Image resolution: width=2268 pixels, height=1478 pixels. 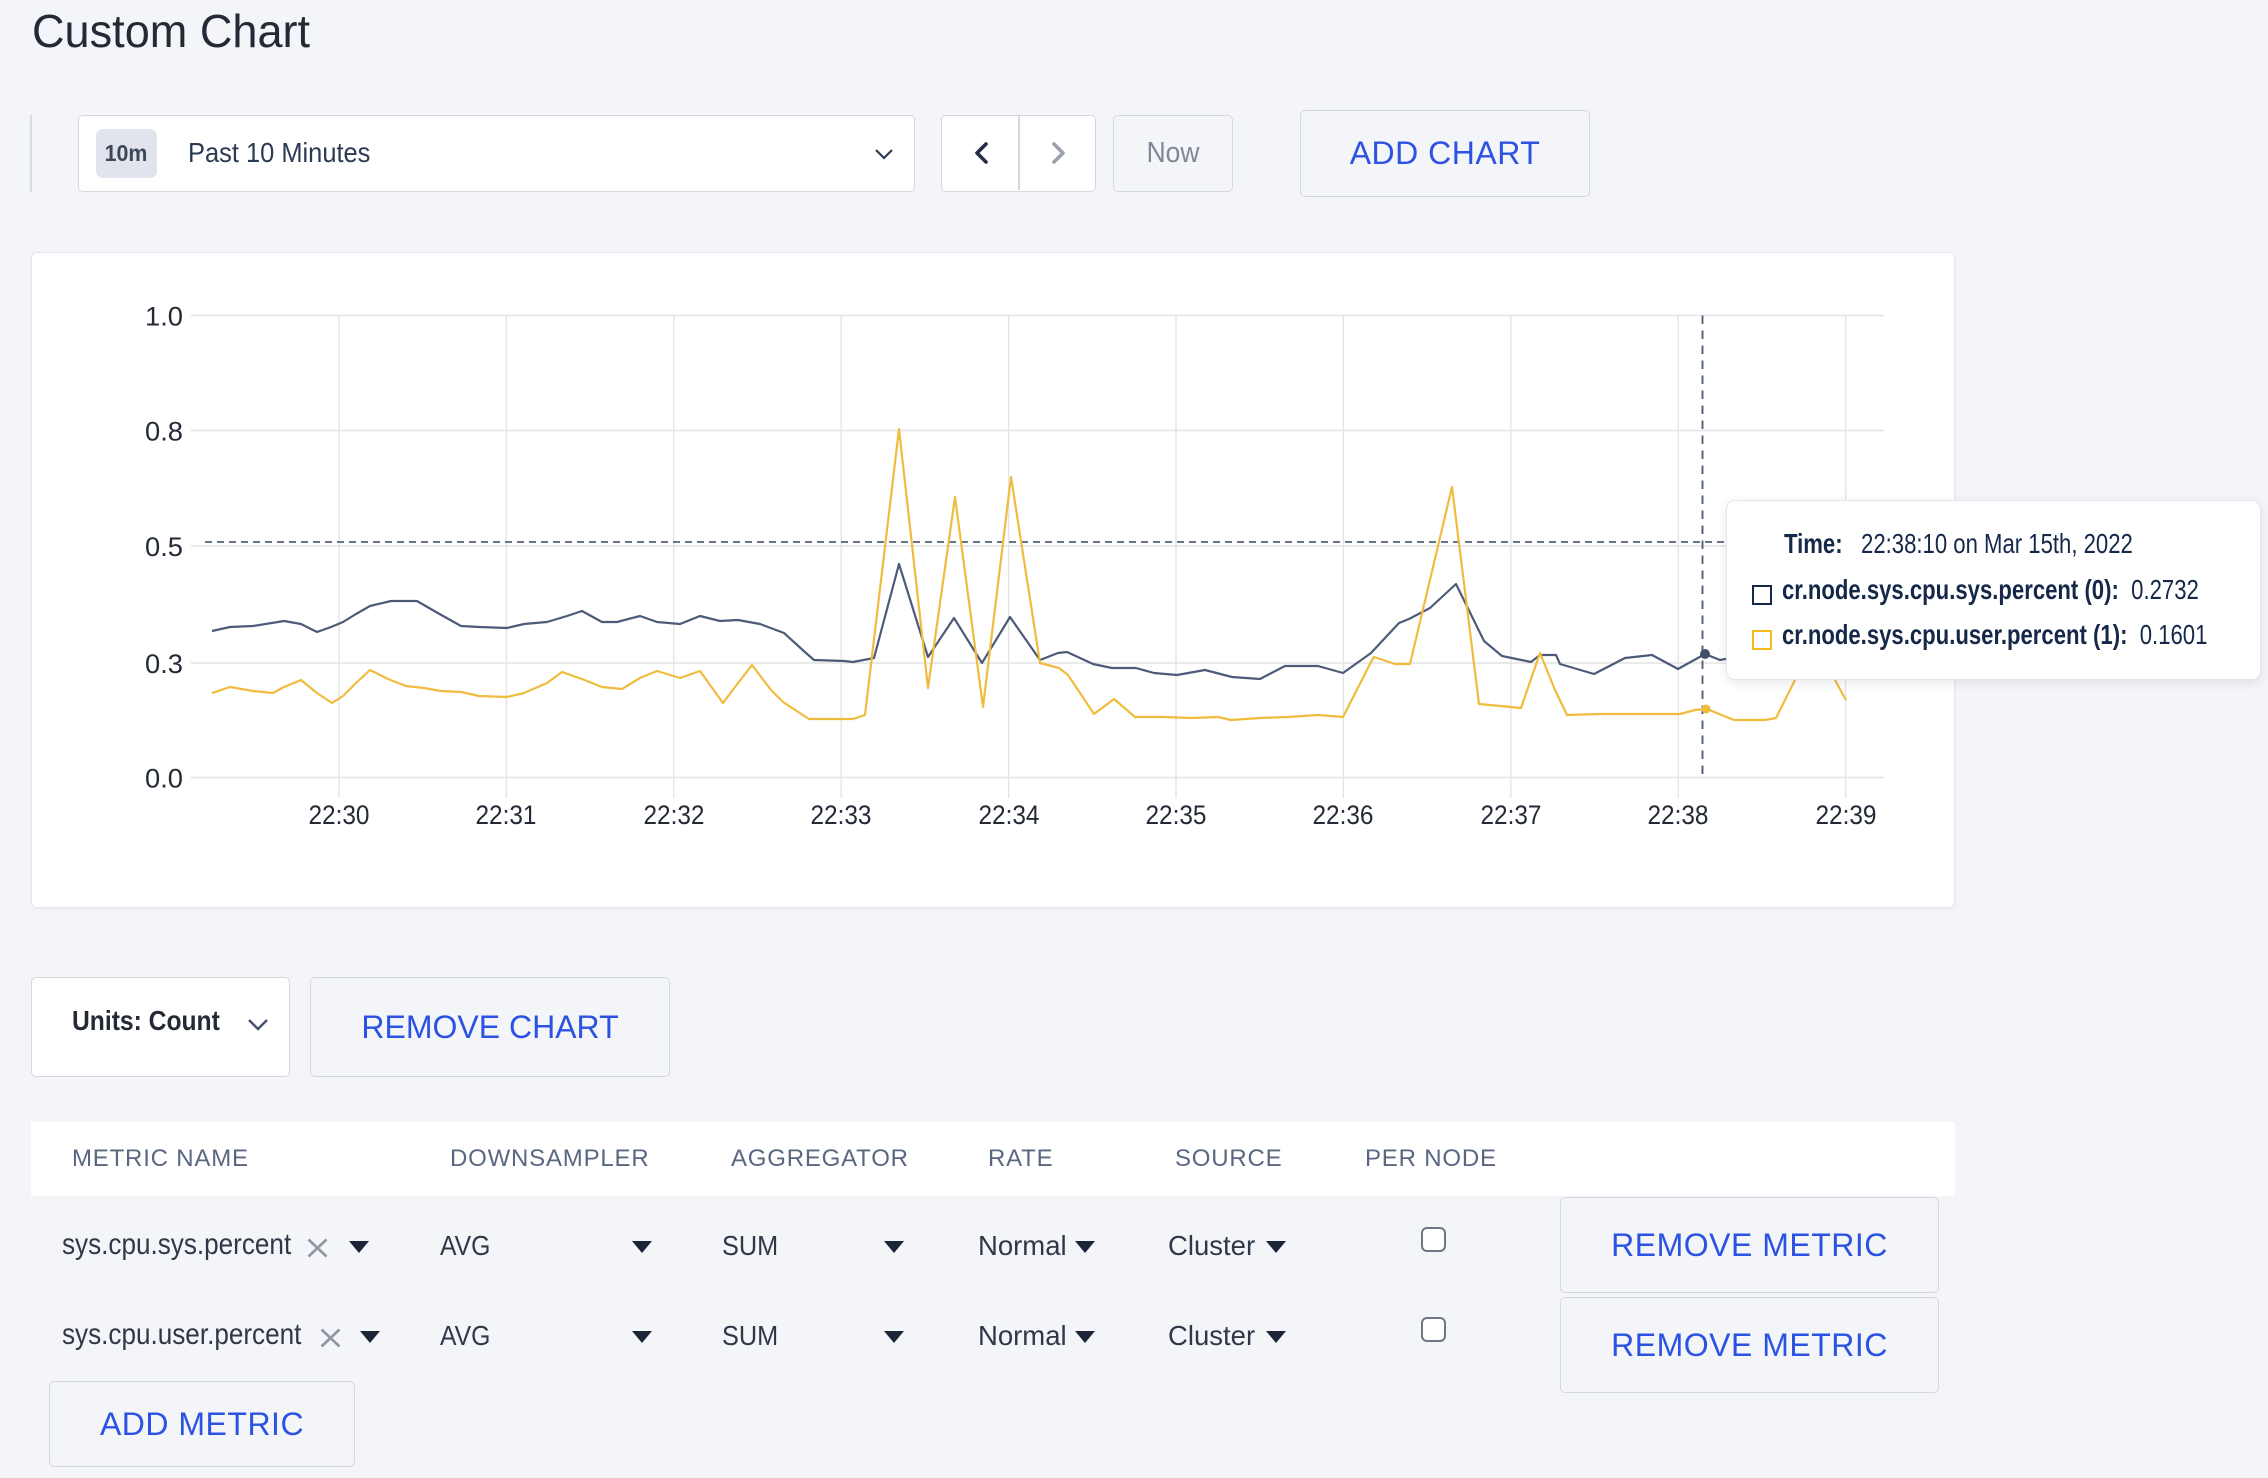 I want to click on svg-text: 0.0, so click(x=164, y=779).